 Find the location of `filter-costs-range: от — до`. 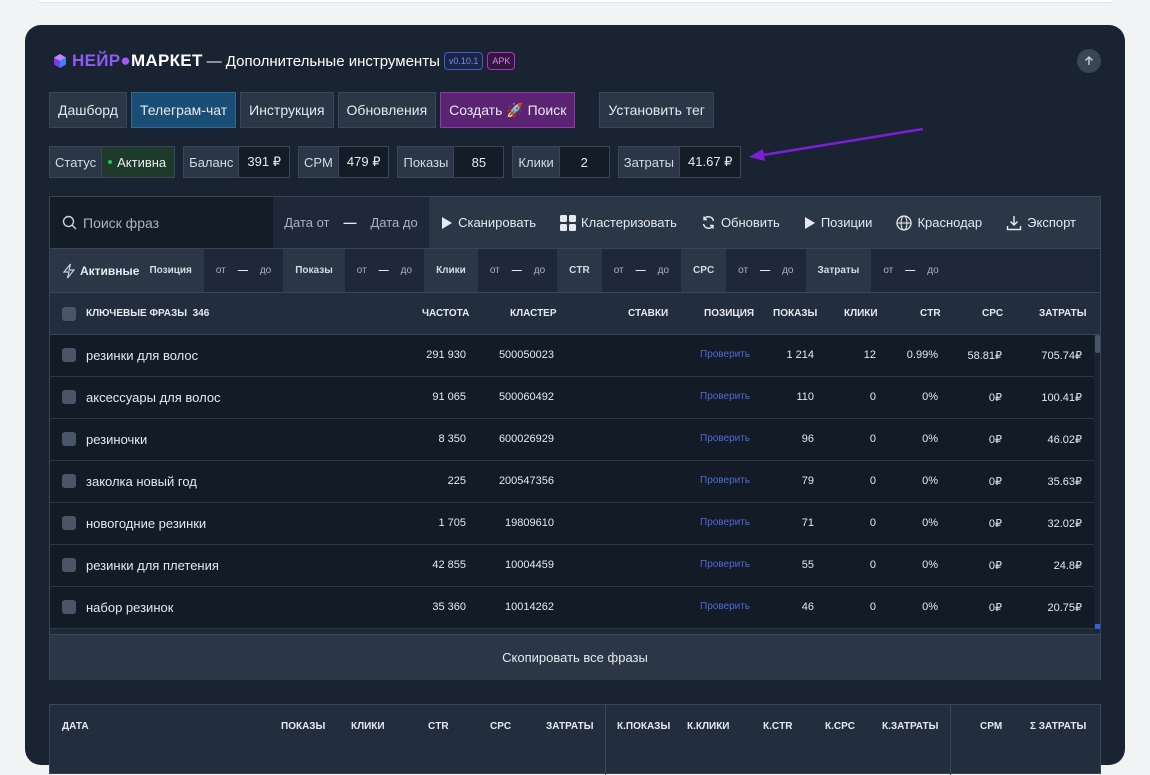

filter-costs-range: от — до is located at coordinates (910, 270).